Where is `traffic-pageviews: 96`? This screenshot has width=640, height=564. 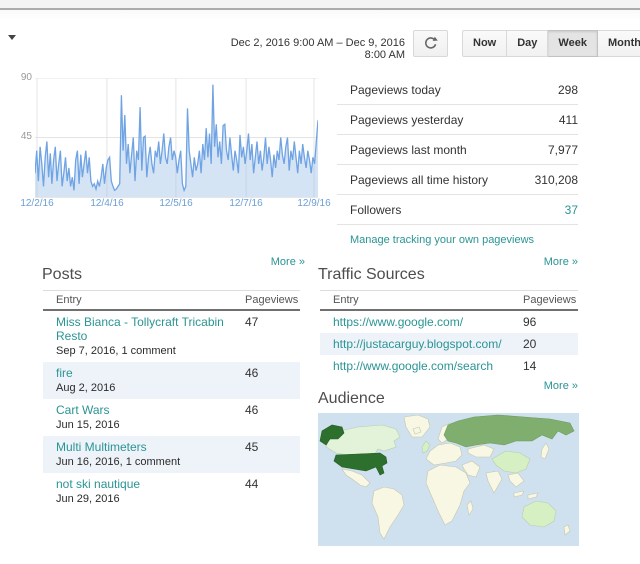 traffic-pageviews: 96 is located at coordinates (530, 322).